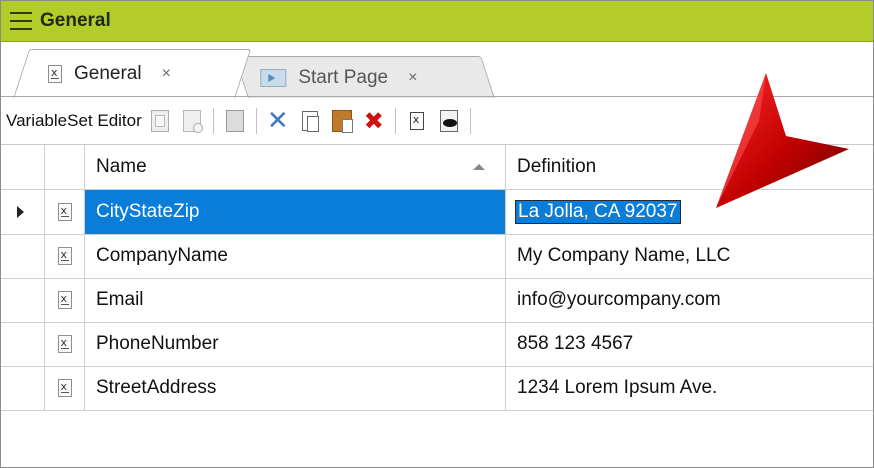 This screenshot has width=874, height=468. I want to click on copy-icon, so click(310, 121).